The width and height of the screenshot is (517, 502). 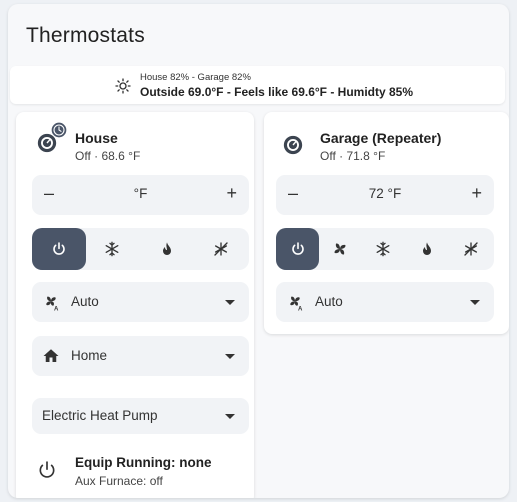 I want to click on schedule-clock-icon, so click(x=59, y=130).